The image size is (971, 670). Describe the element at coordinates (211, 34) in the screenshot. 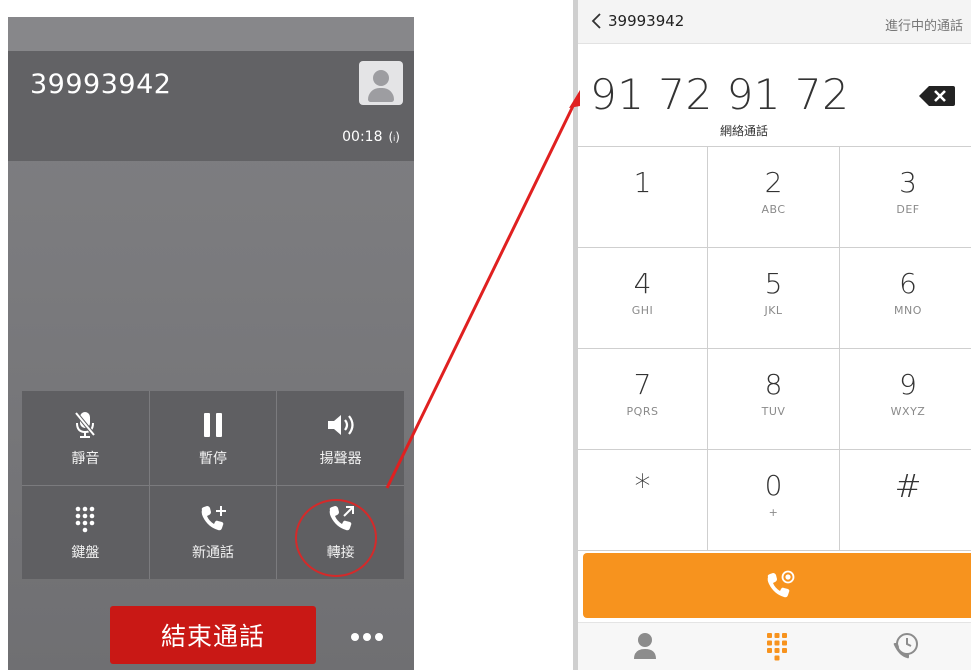

I see `status-bar` at that location.